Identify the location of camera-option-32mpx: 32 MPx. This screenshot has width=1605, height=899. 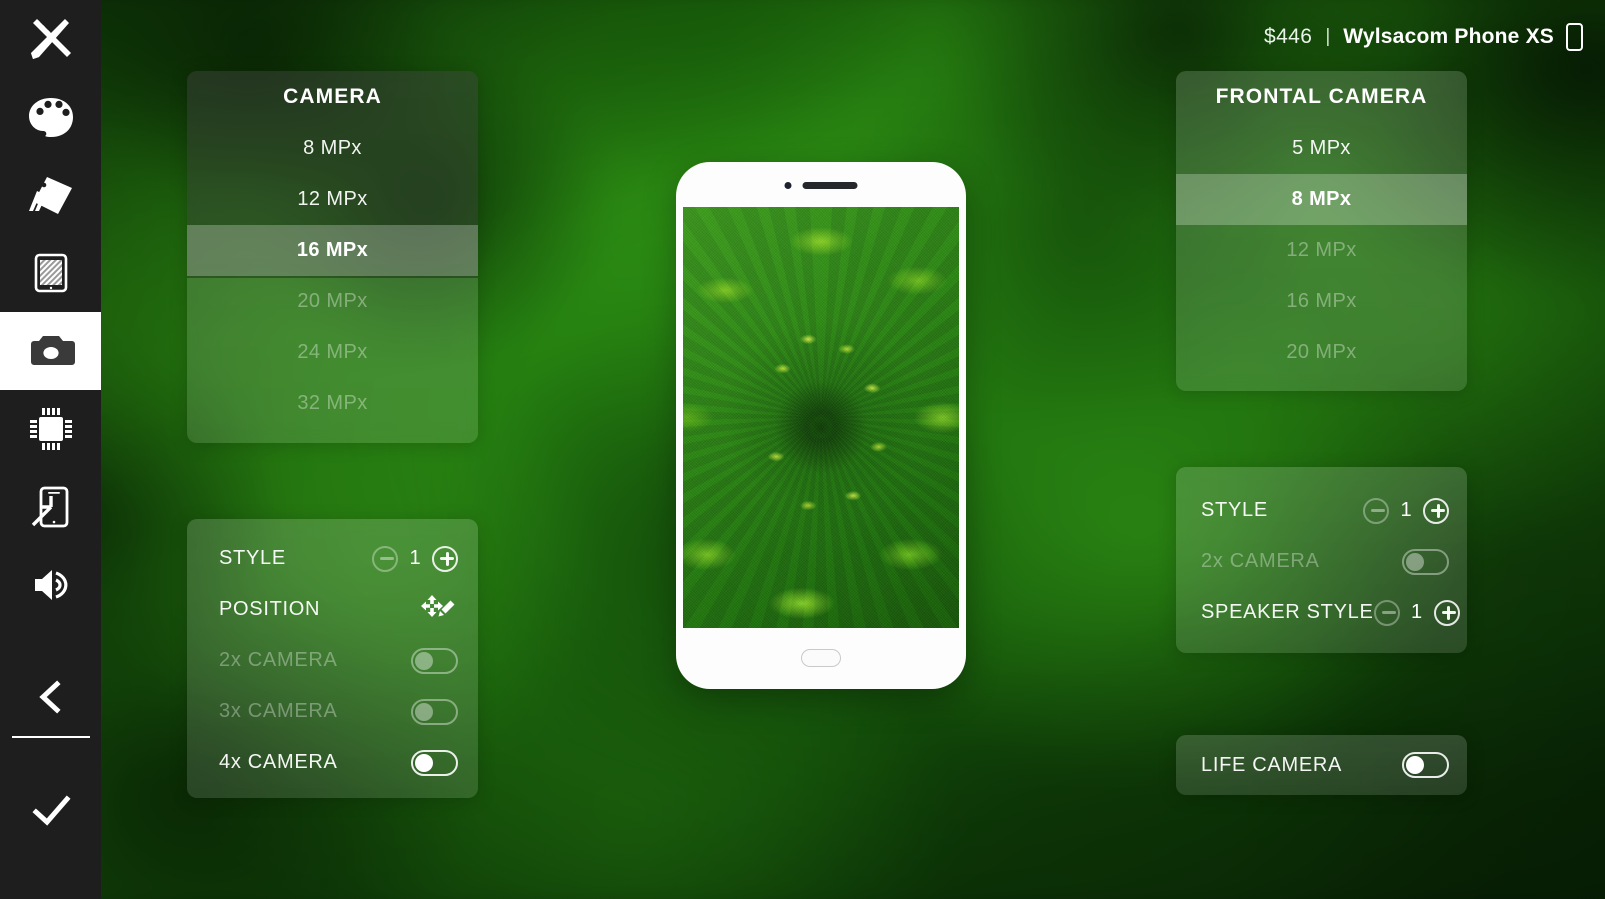
(332, 403).